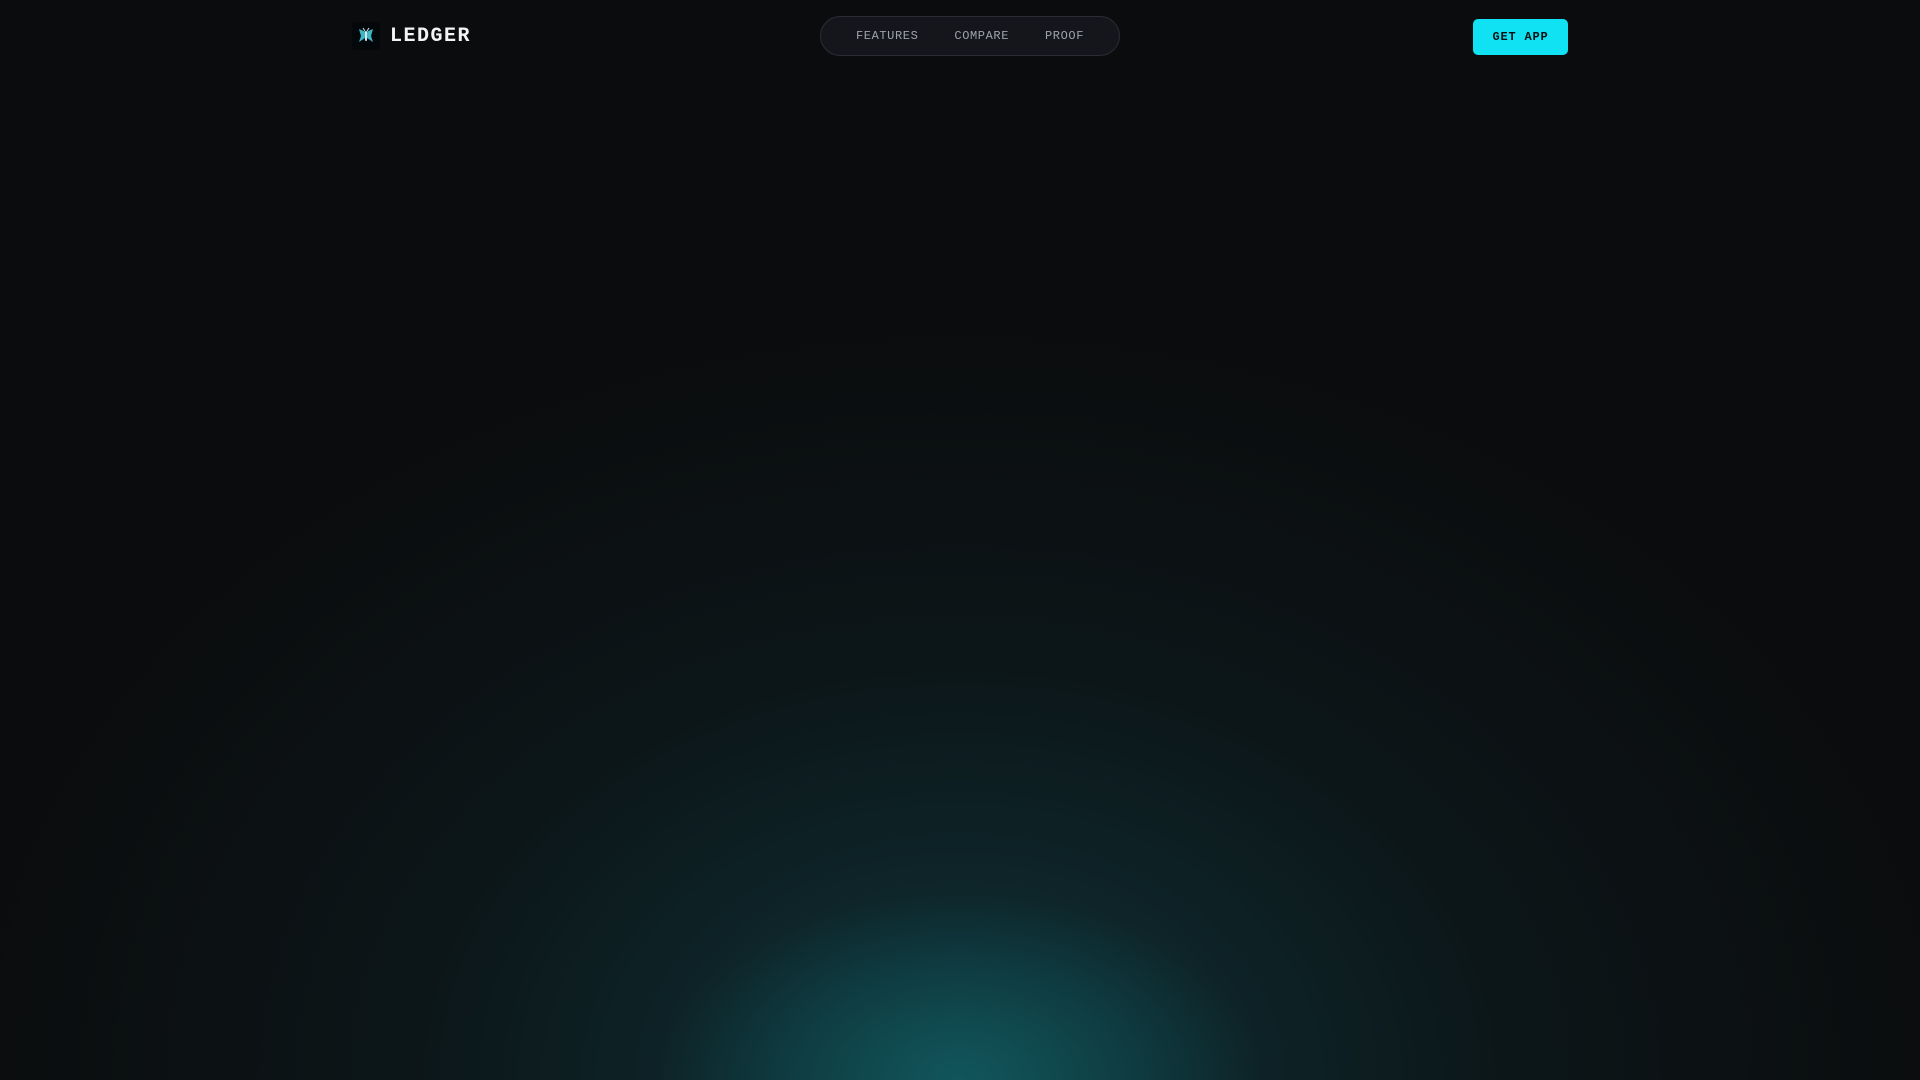 The height and width of the screenshot is (1080, 1920). I want to click on brand-name: LEDGER, so click(431, 36).